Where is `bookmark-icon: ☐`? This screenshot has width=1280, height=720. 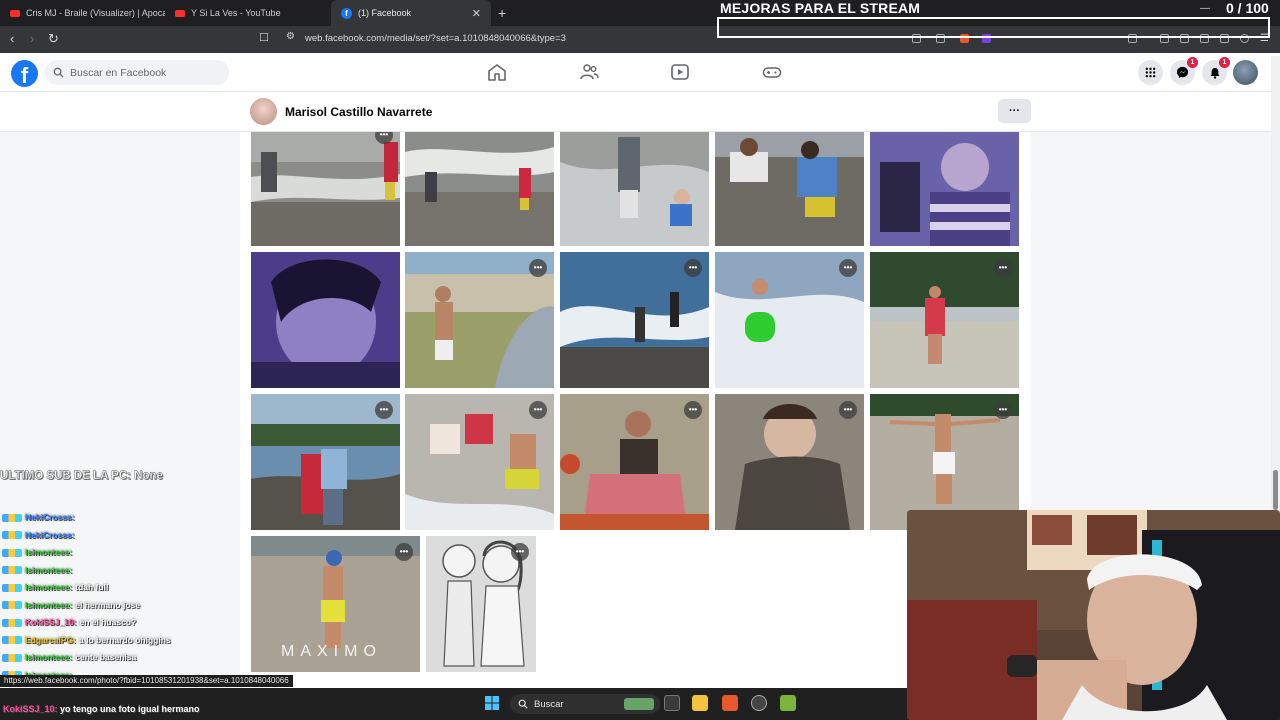 bookmark-icon: ☐ is located at coordinates (264, 37).